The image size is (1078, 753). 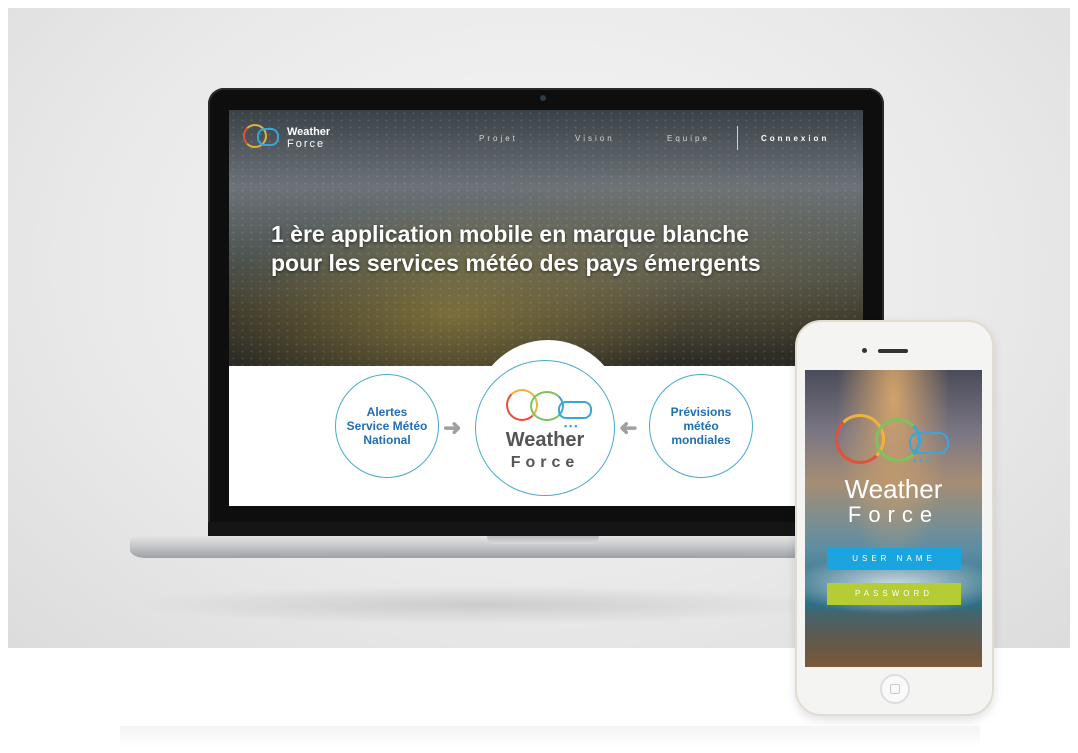 What do you see at coordinates (498, 138) in the screenshot?
I see `nav-link-projet: Projet` at bounding box center [498, 138].